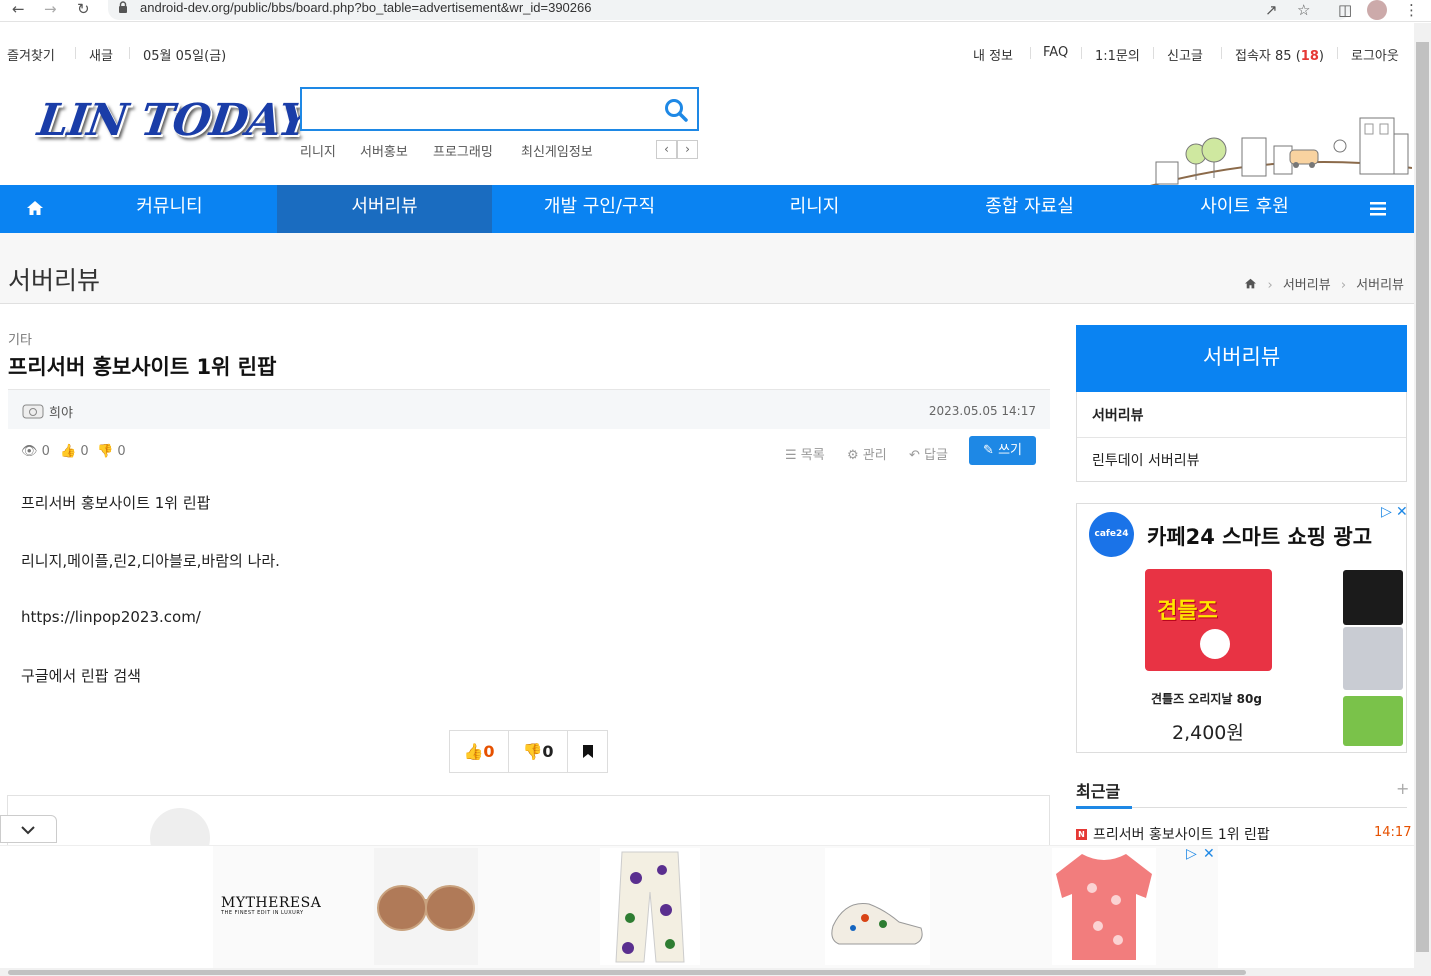  Describe the element at coordinates (150, 561) in the screenshot. I see `post-body-line: 리니지,메이플,린2,디아블로,바람의 나라.` at that location.